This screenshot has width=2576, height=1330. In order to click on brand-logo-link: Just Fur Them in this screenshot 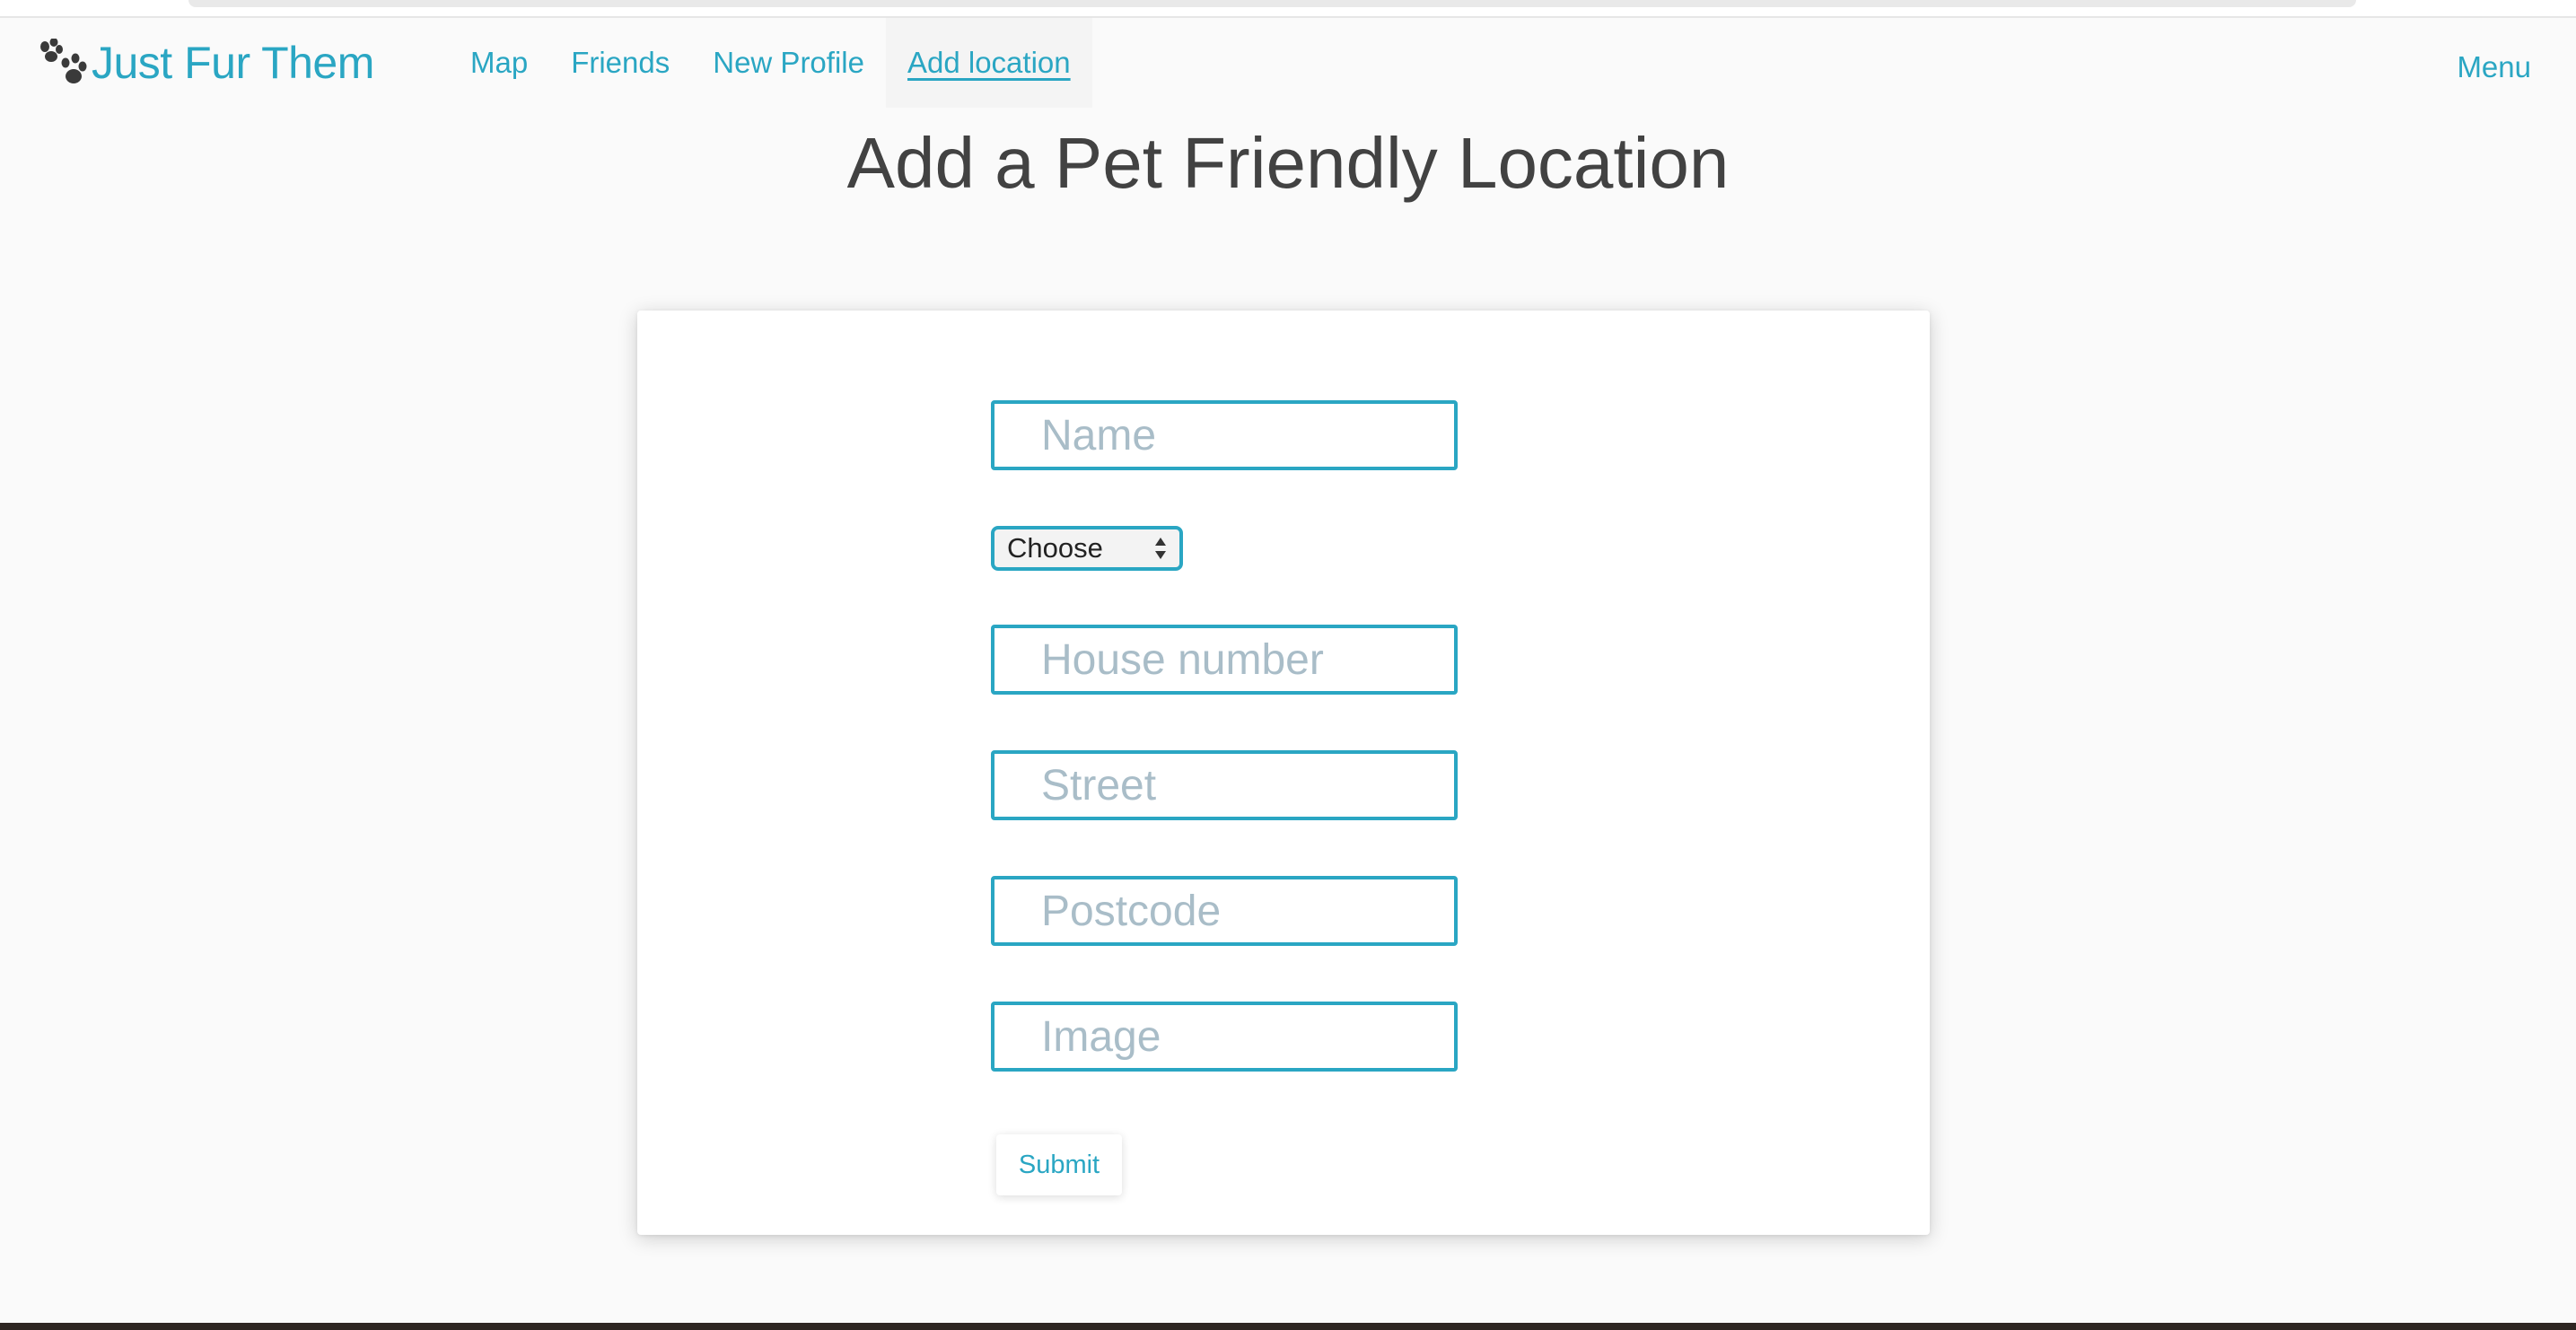, I will do `click(206, 63)`.